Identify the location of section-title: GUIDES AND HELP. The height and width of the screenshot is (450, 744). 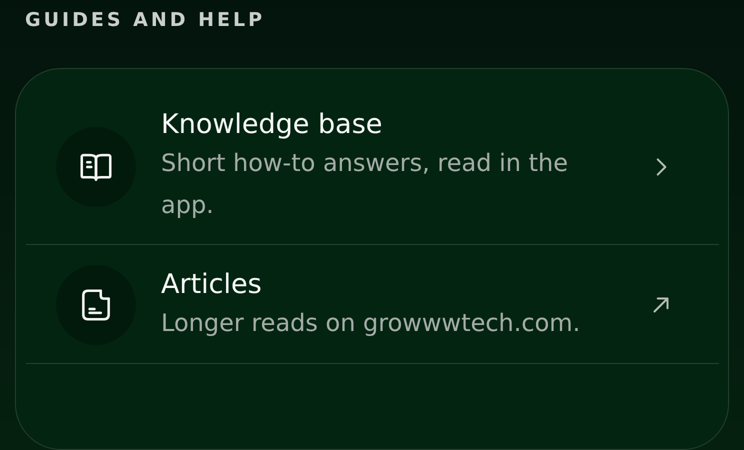
(145, 20).